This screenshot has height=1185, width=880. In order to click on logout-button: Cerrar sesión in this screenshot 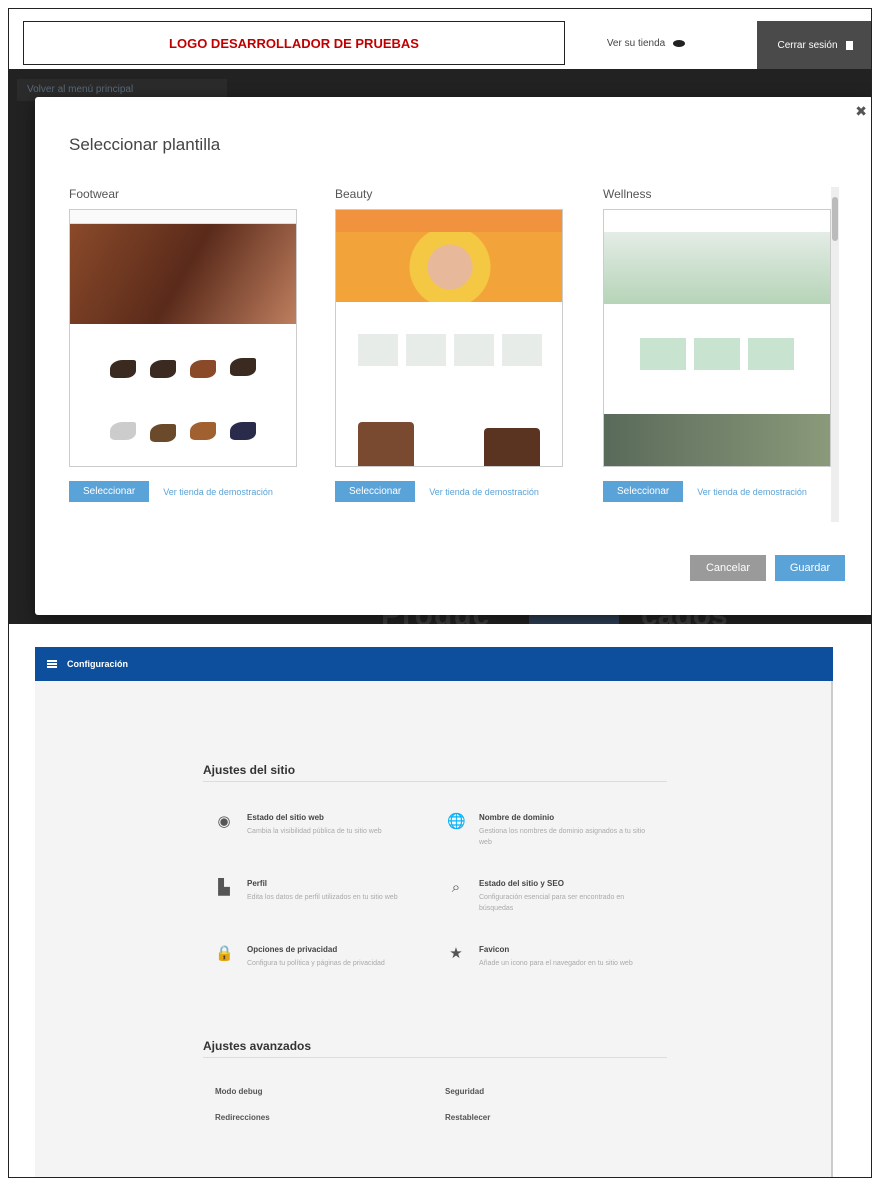, I will do `click(814, 45)`.